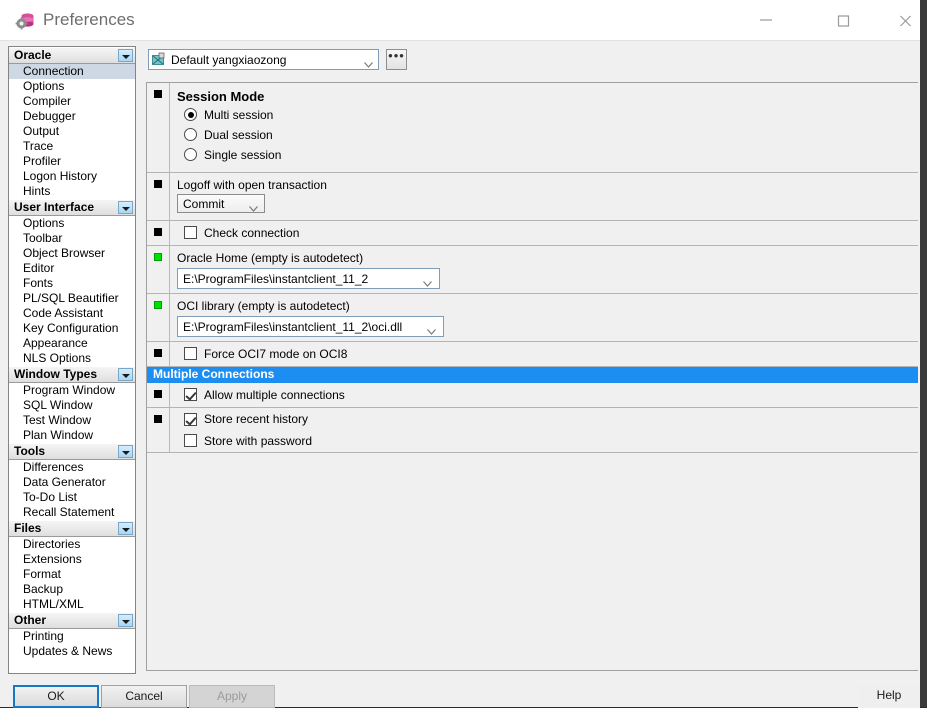 The image size is (927, 708). What do you see at coordinates (72, 238) in the screenshot?
I see `sidebar-item-toolbar: Toolbar` at bounding box center [72, 238].